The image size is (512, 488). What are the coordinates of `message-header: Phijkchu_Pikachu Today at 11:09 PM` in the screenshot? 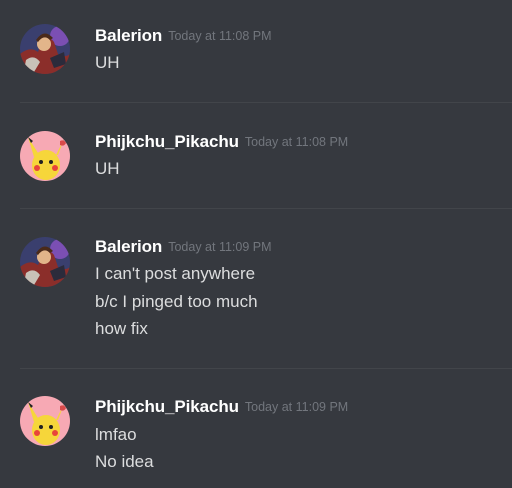 It's located at (221, 407).